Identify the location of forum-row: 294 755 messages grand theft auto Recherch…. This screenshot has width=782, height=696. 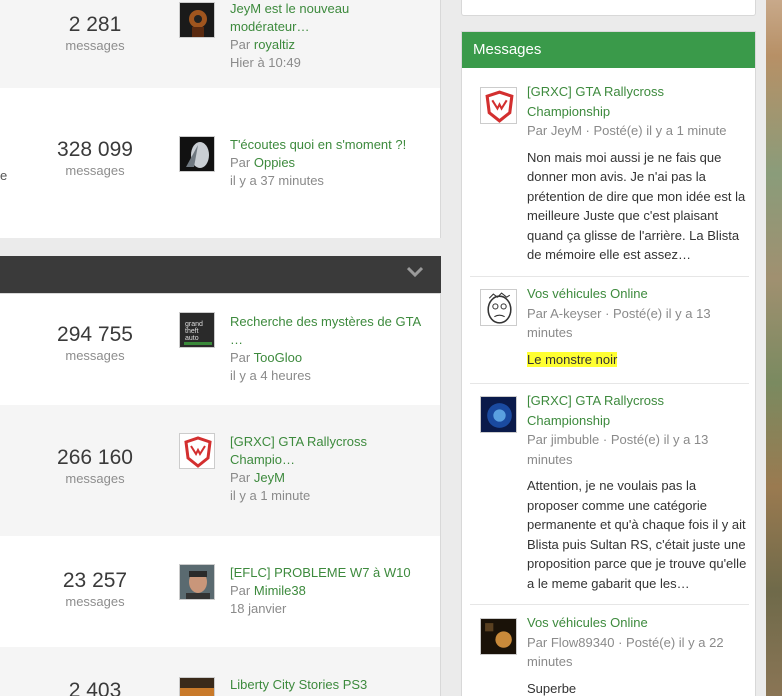
(220, 349).